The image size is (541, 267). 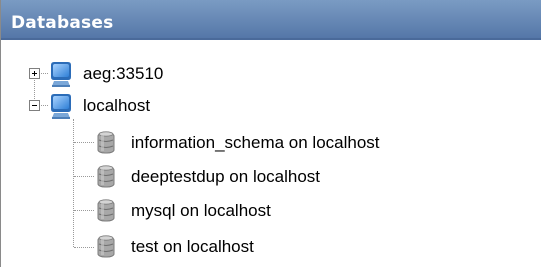 What do you see at coordinates (123, 74) in the screenshot?
I see `server-label: aeg:33510` at bounding box center [123, 74].